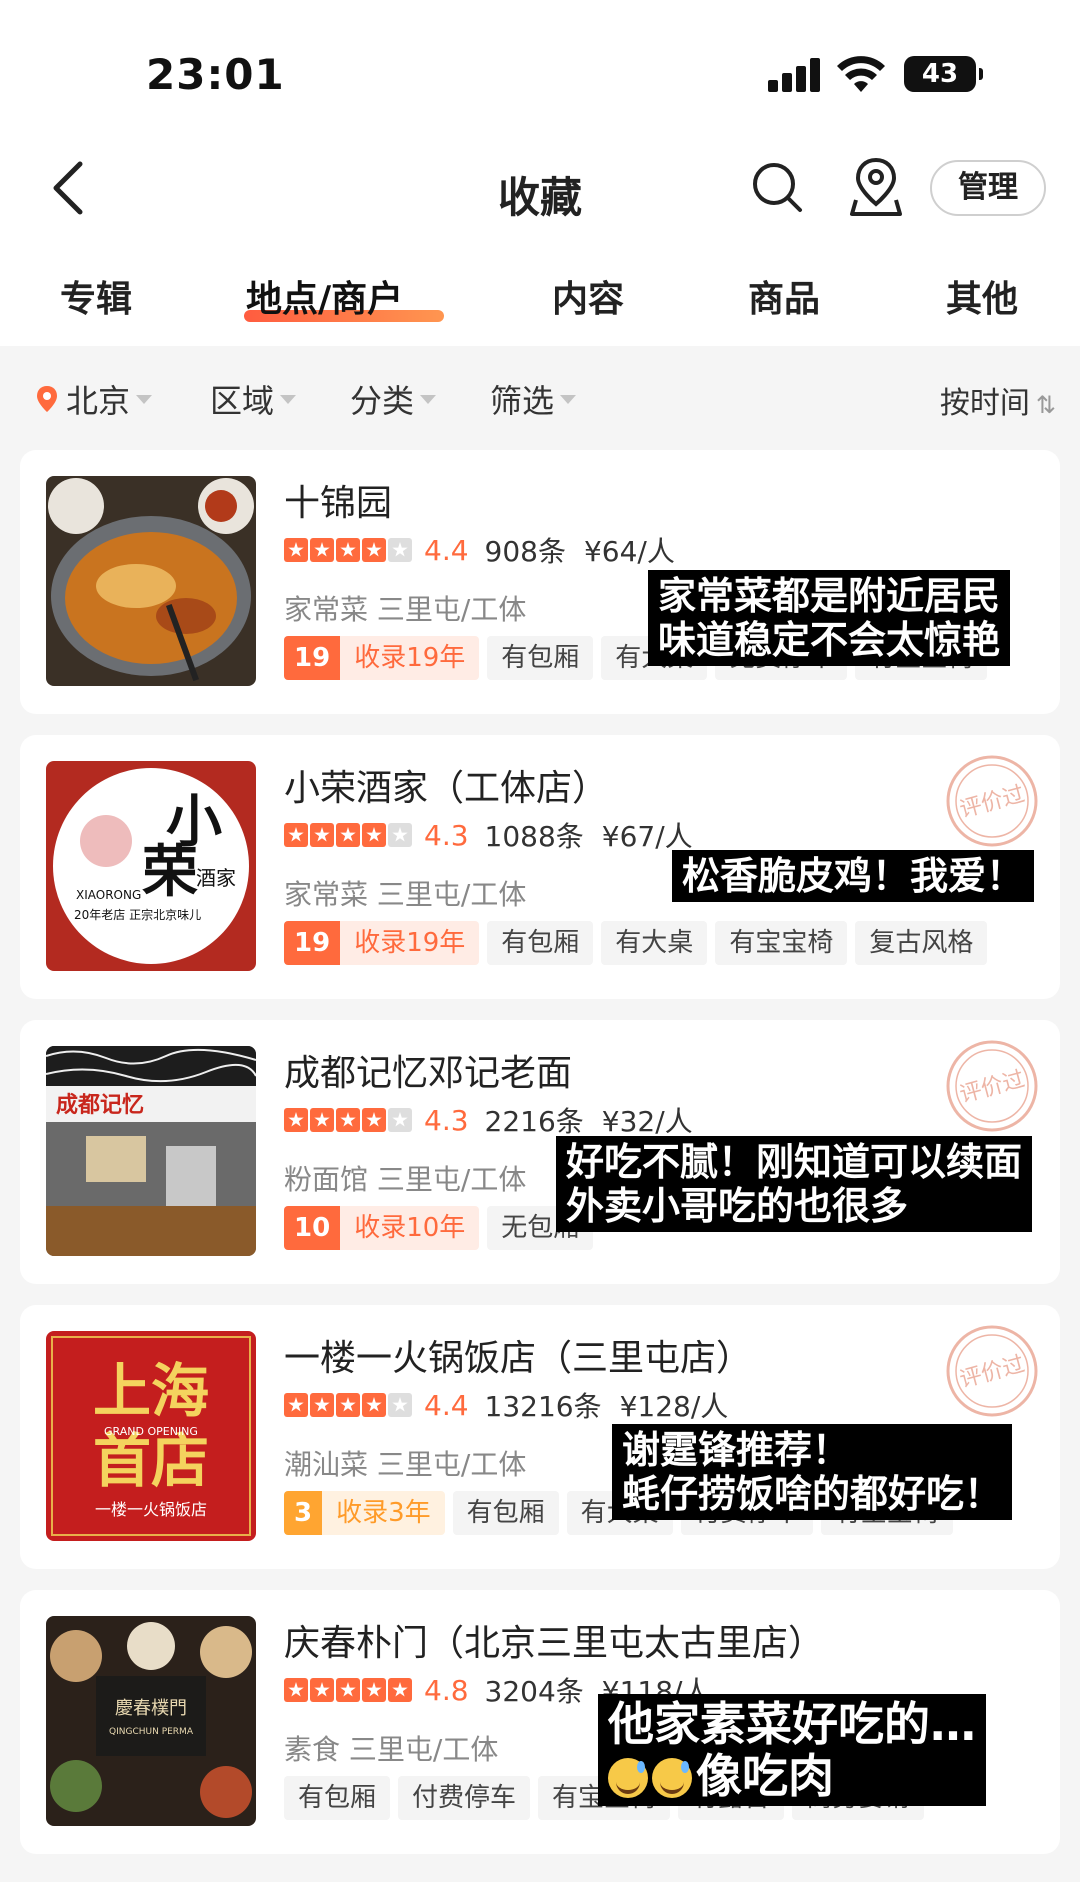 The image size is (1080, 1882). Describe the element at coordinates (137, 914) in the screenshot. I see `logo-slogan: 20年老店 正宗北京味儿` at that location.